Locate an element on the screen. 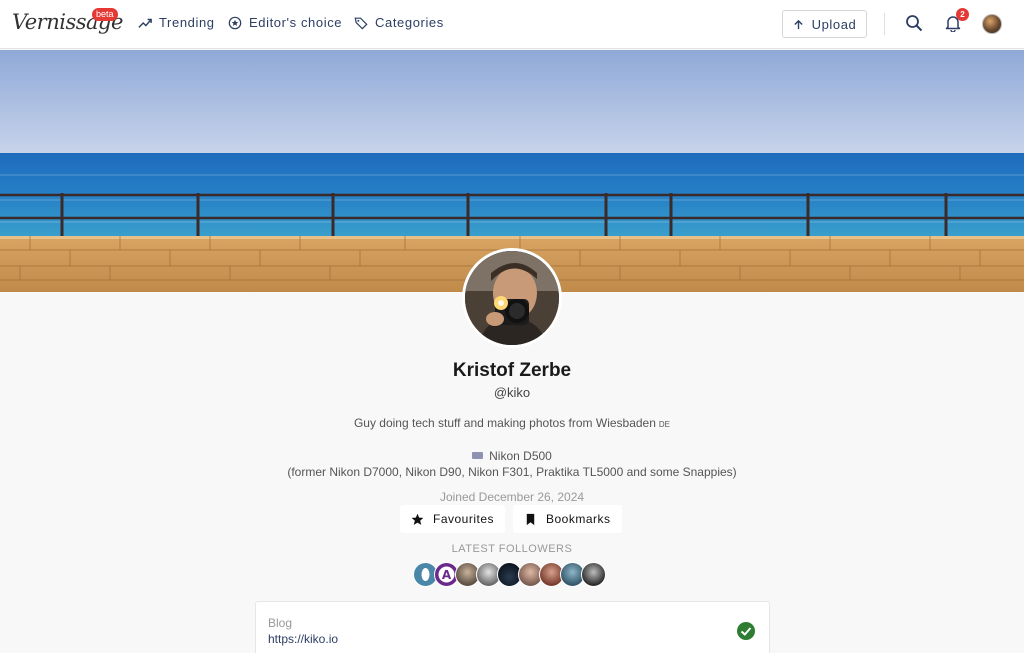  trending-icon is located at coordinates (145, 23).